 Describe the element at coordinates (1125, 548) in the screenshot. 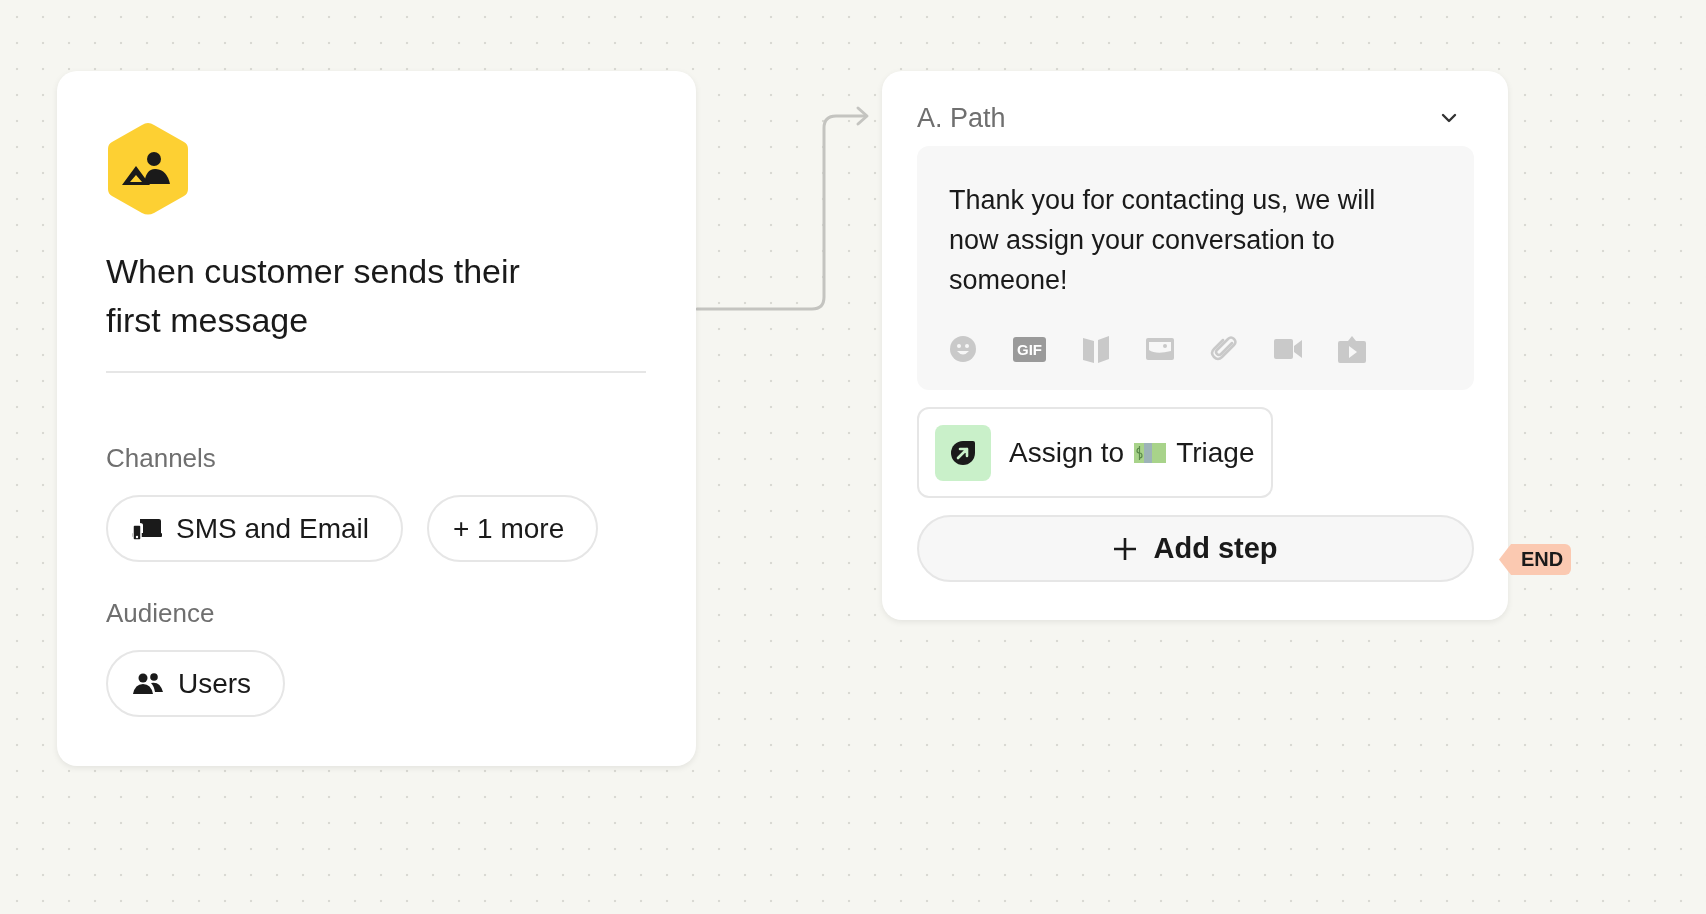

I see `plus-icon` at that location.